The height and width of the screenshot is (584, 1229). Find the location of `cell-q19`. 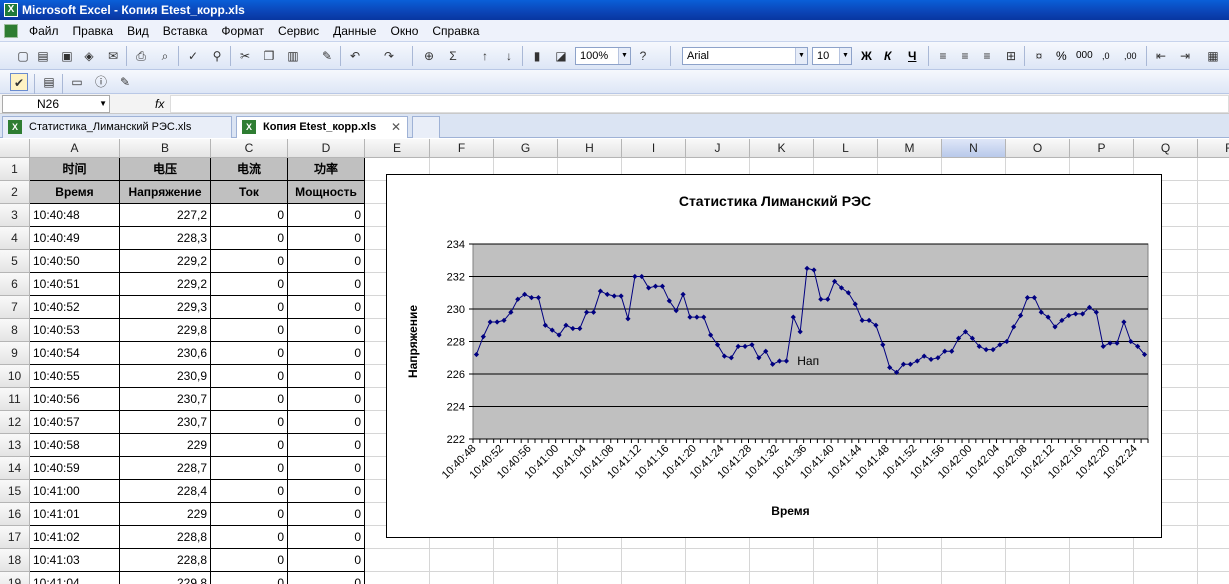

cell-q19 is located at coordinates (1166, 578).